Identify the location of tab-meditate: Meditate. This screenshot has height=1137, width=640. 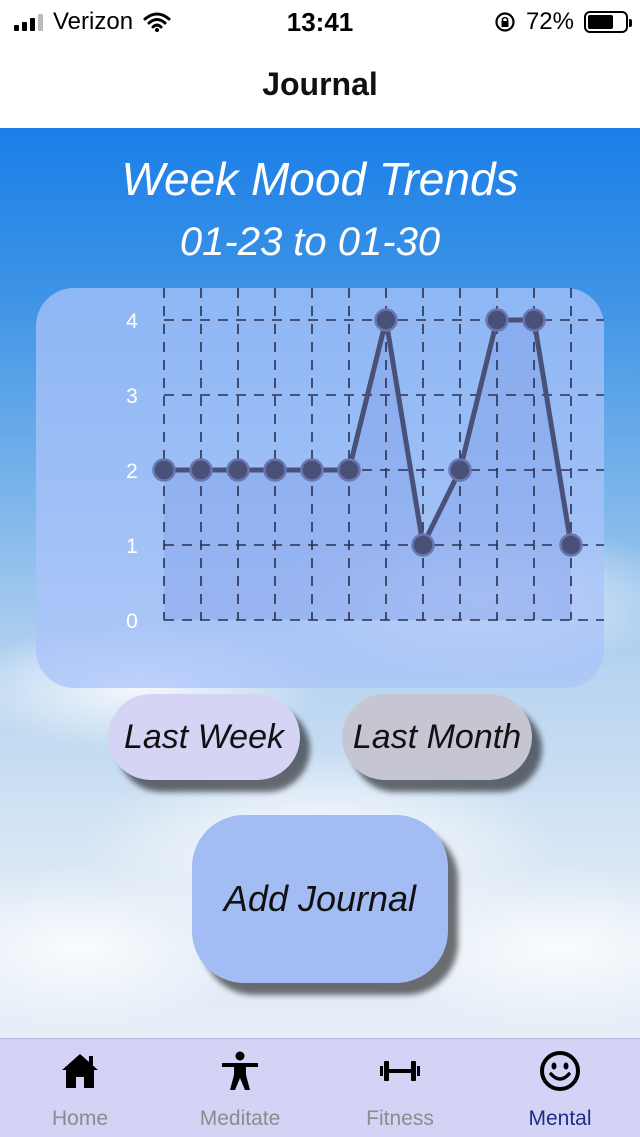
(240, 1088).